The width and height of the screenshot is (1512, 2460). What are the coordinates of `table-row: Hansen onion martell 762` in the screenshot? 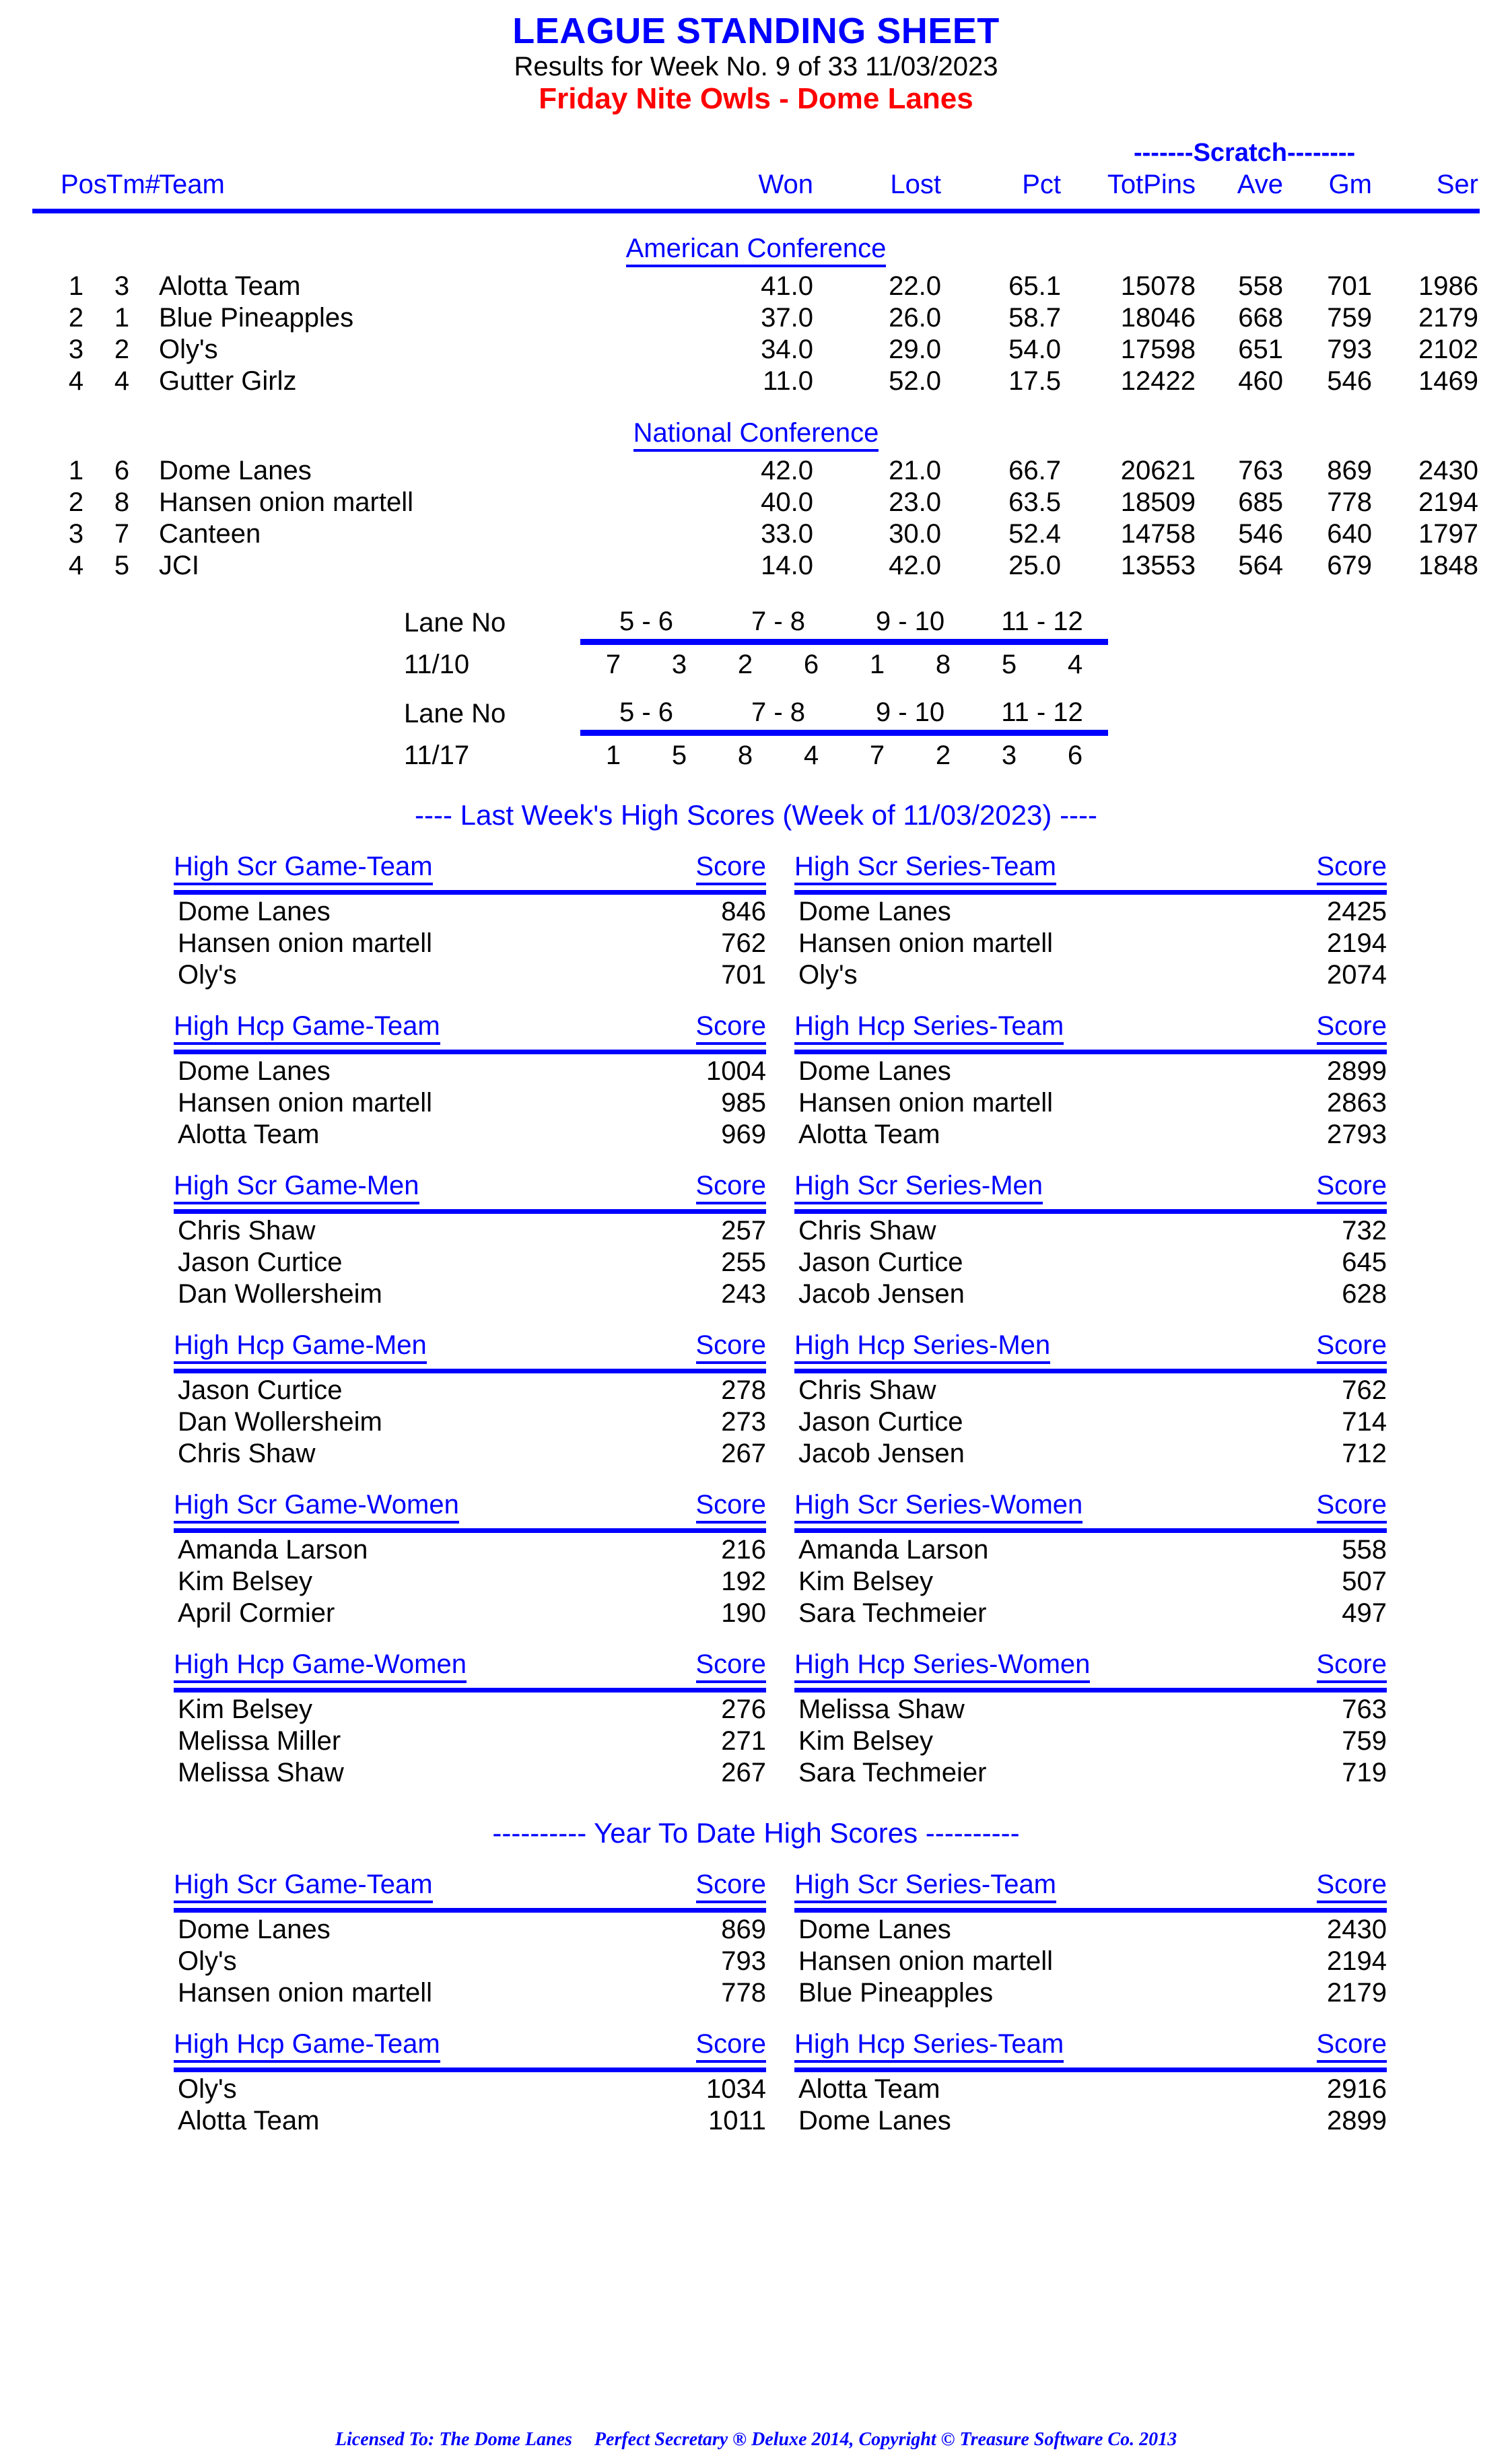 It's located at (470, 943).